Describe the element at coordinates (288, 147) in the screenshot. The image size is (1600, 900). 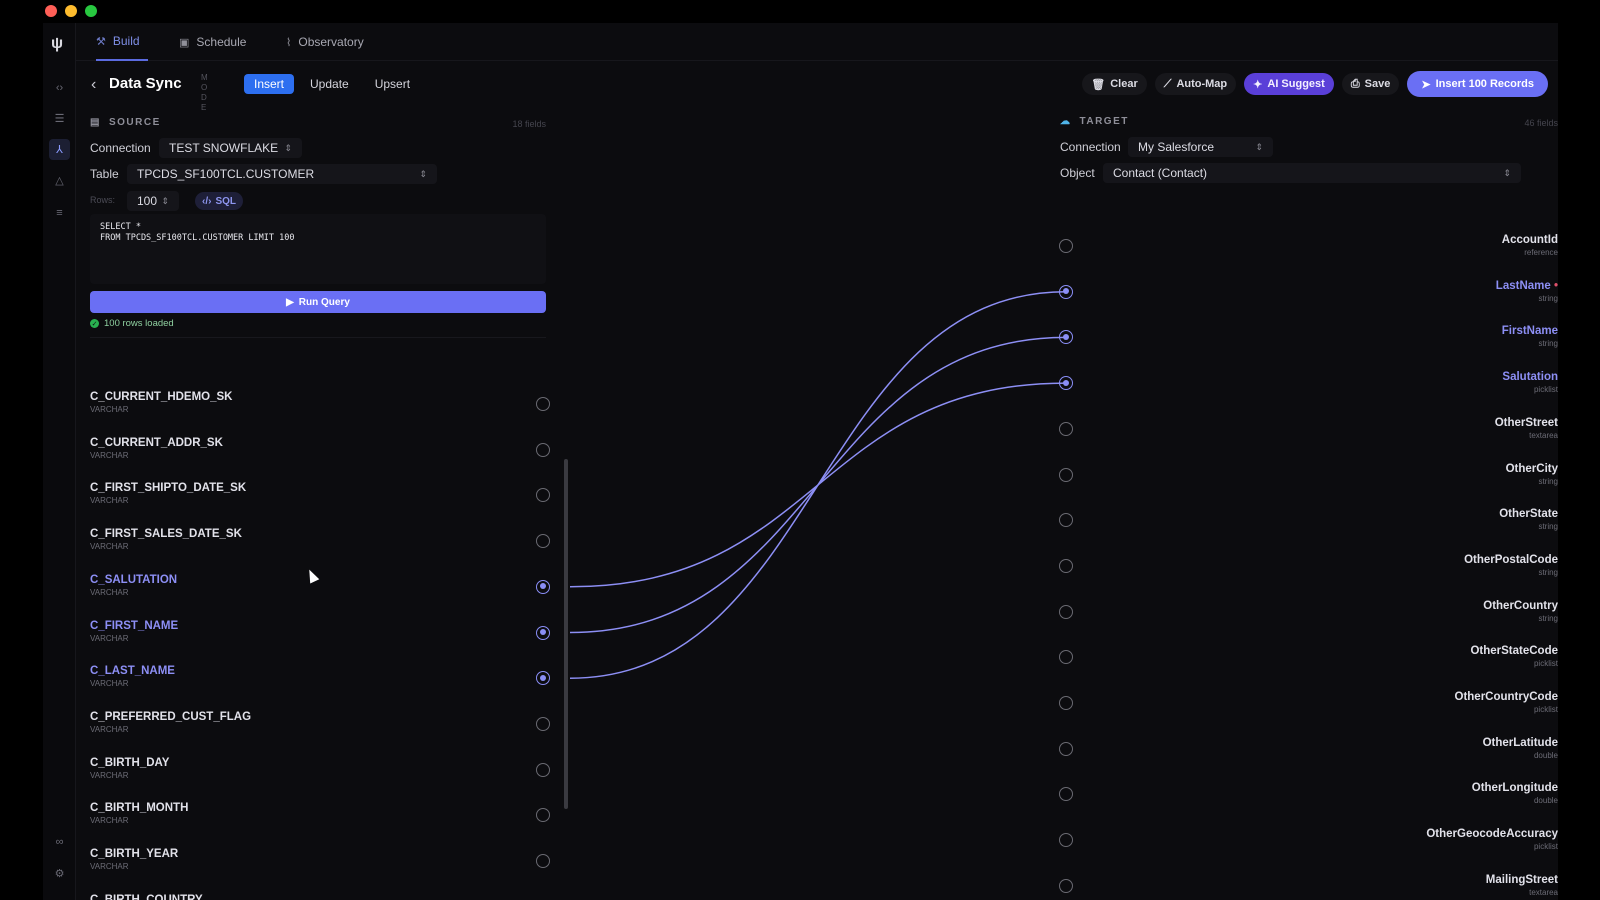
I see `chevron-updown-icon: ⇕` at that location.